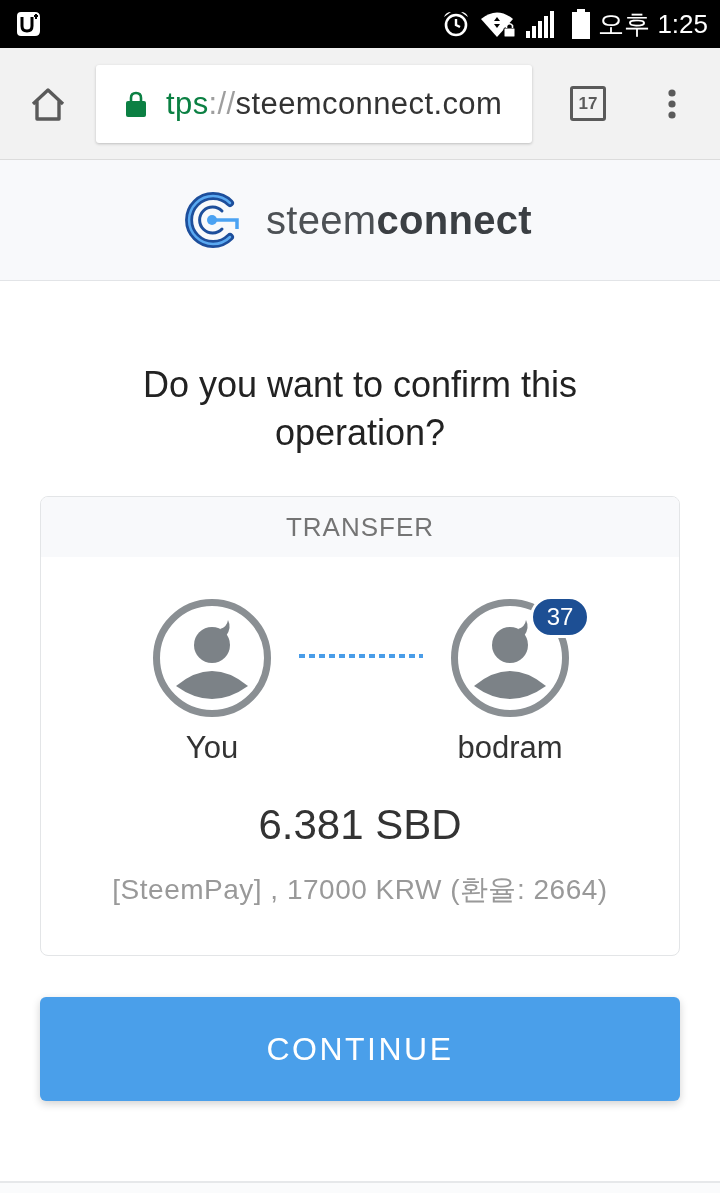 The width and height of the screenshot is (720, 1193). What do you see at coordinates (498, 24) in the screenshot?
I see `wifi-icon` at bounding box center [498, 24].